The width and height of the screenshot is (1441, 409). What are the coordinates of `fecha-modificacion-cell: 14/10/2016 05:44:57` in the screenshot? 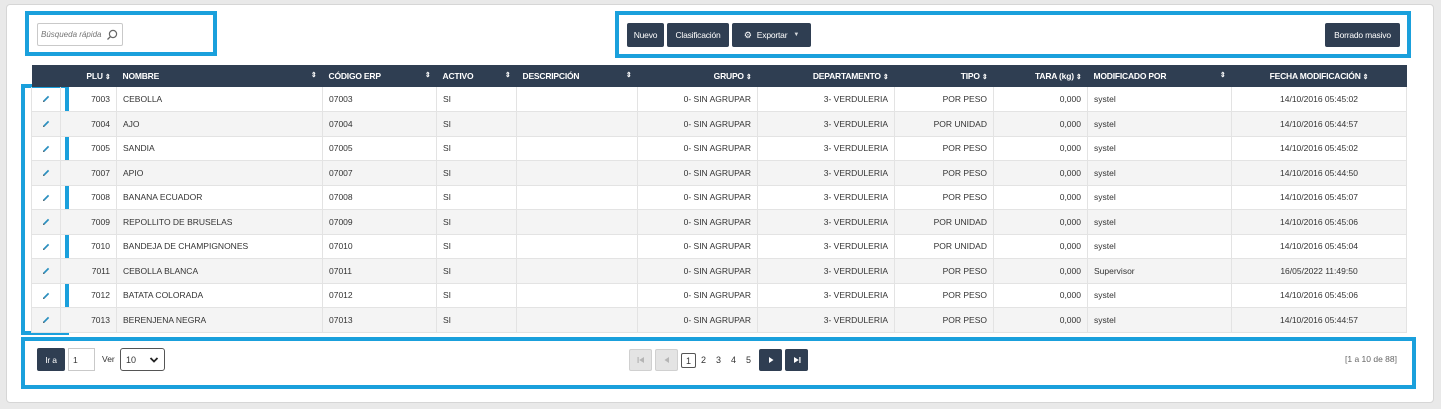 It's located at (1319, 320).